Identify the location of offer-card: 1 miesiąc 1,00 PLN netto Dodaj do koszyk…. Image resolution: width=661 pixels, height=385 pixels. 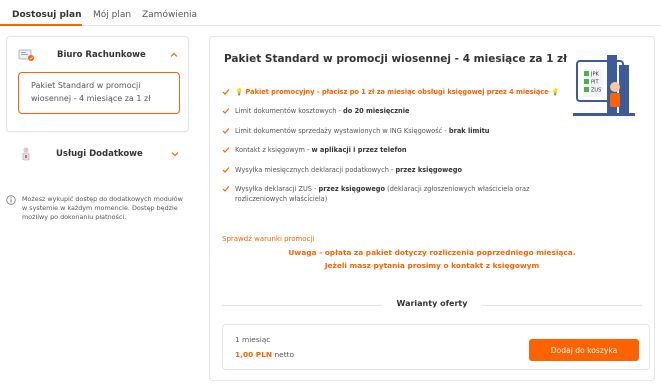
(436, 347).